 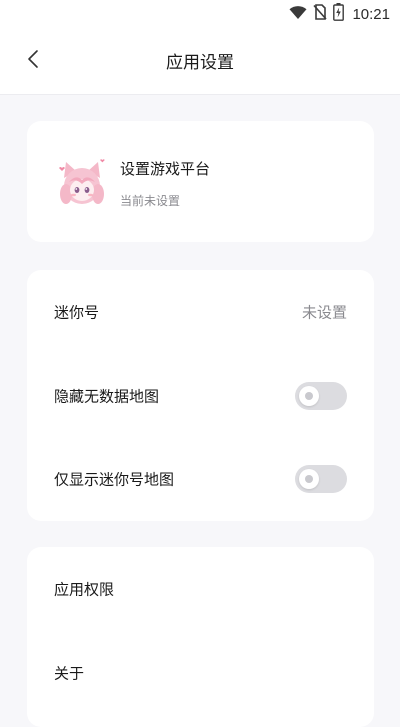 What do you see at coordinates (321, 479) in the screenshot?
I see `only-show-mini-map-toggle` at bounding box center [321, 479].